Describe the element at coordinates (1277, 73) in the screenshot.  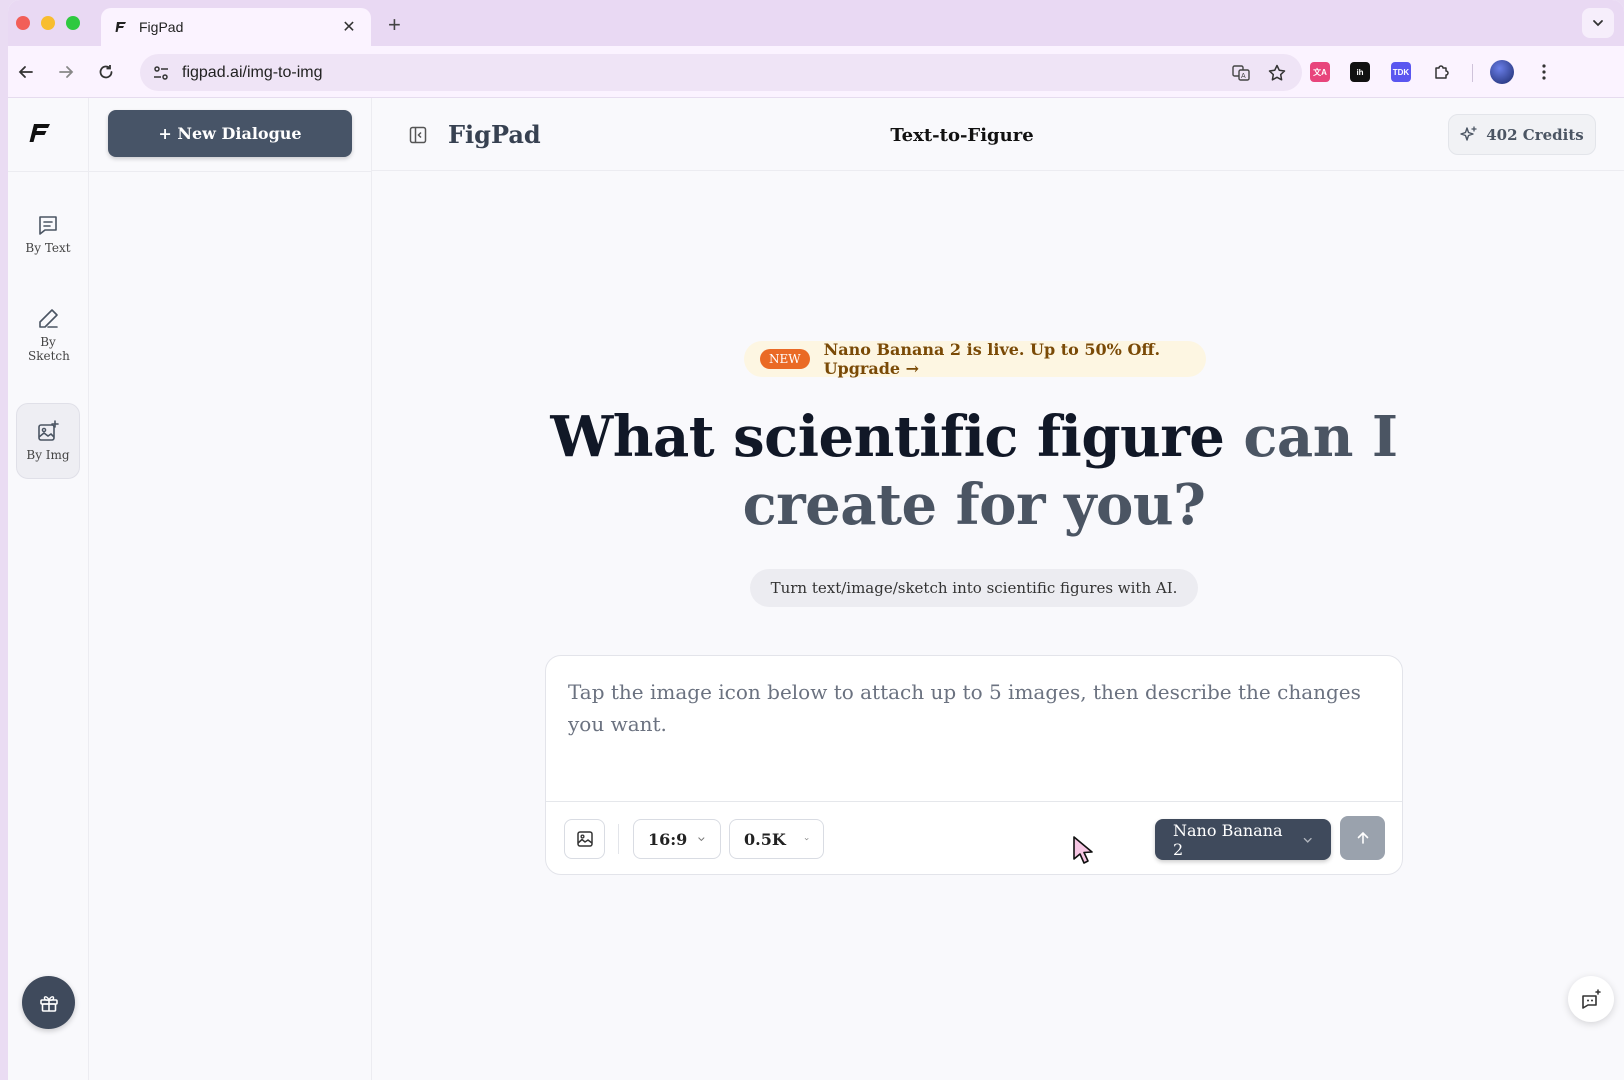
I see `bookmark-star-icon` at that location.